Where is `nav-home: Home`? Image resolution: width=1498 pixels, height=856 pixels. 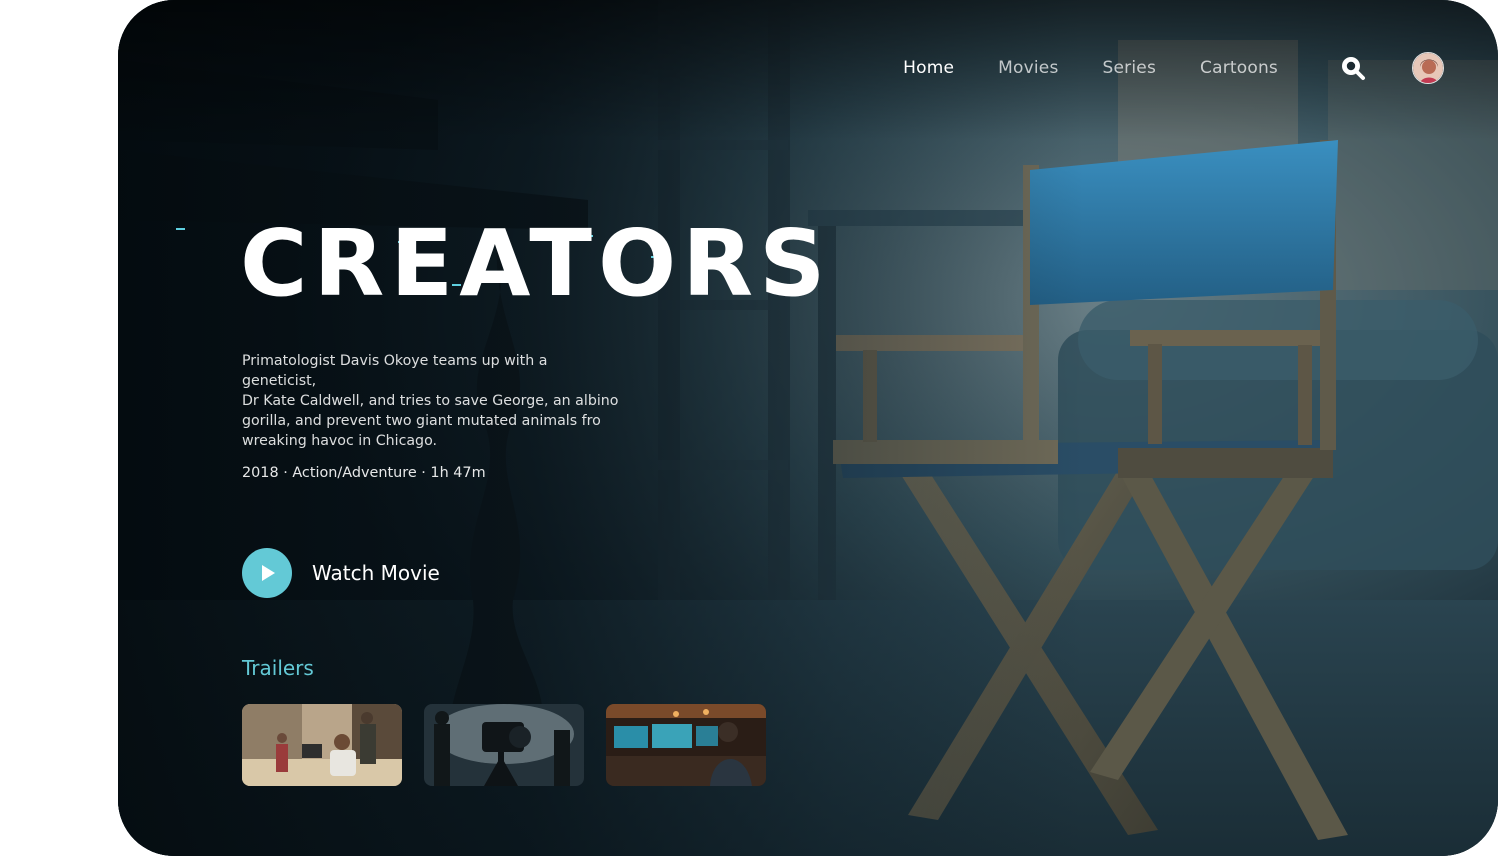 nav-home: Home is located at coordinates (928, 68).